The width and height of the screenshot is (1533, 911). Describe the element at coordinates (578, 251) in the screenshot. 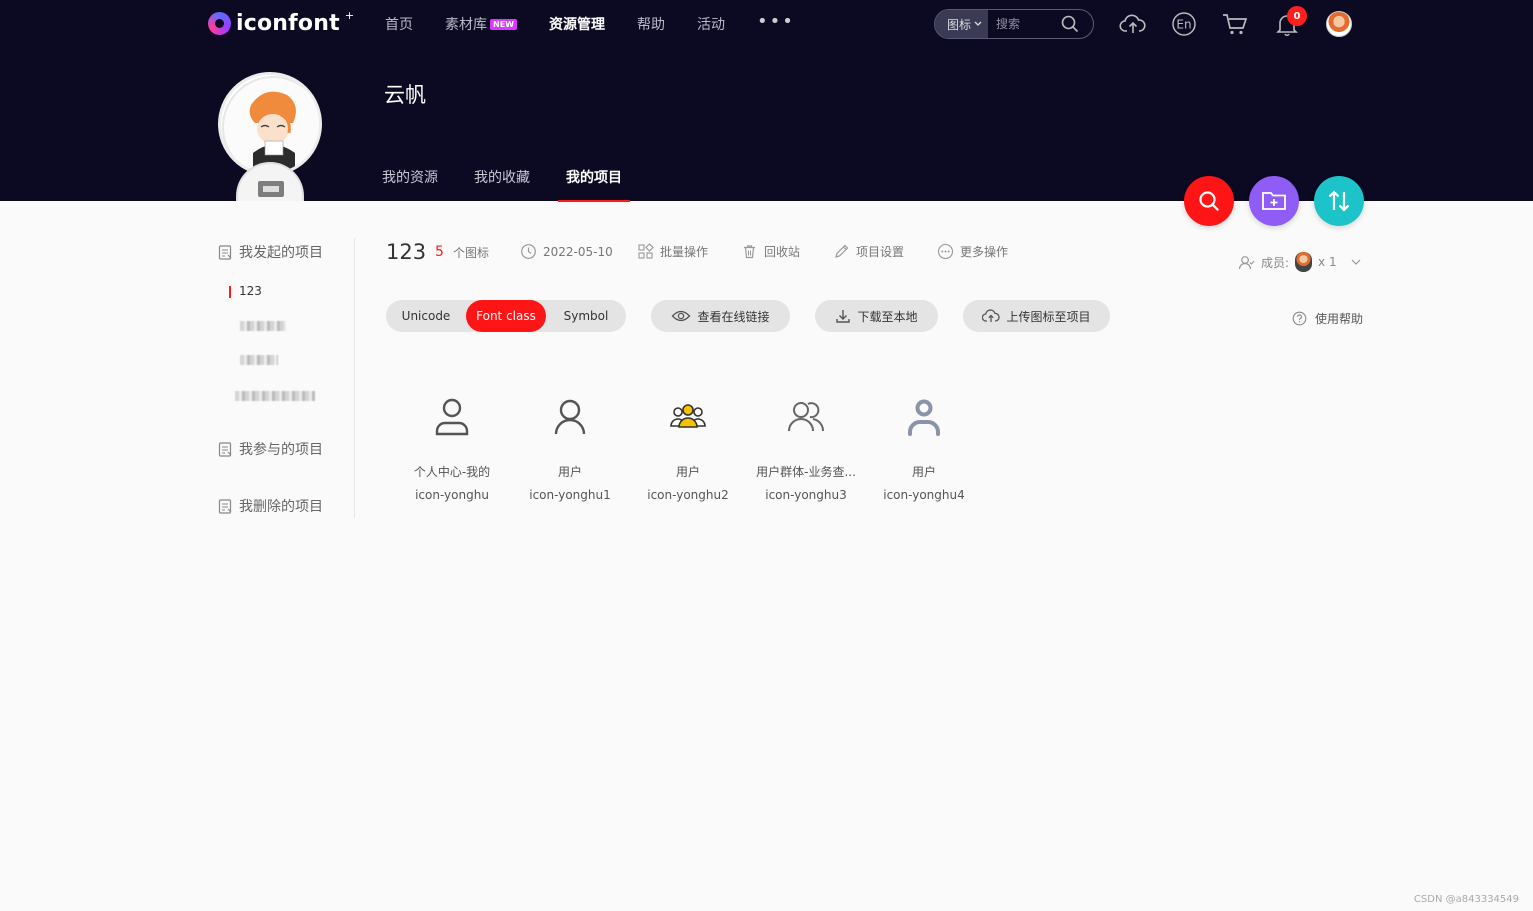

I see `project-date-text: 2022-05-10` at that location.